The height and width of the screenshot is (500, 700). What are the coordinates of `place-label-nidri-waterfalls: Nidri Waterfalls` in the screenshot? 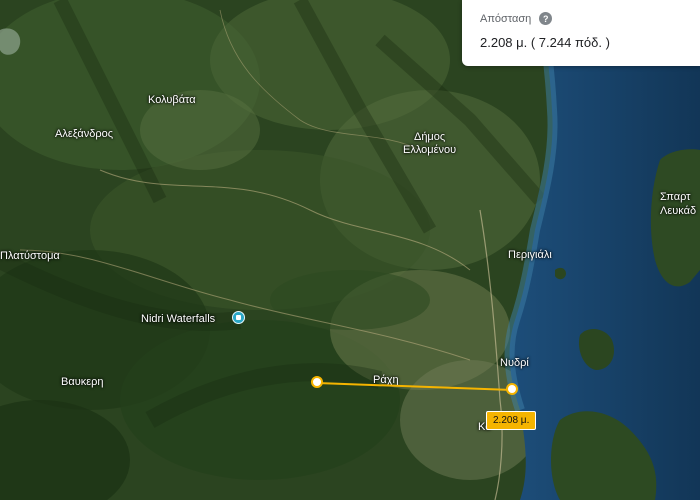 It's located at (178, 319).